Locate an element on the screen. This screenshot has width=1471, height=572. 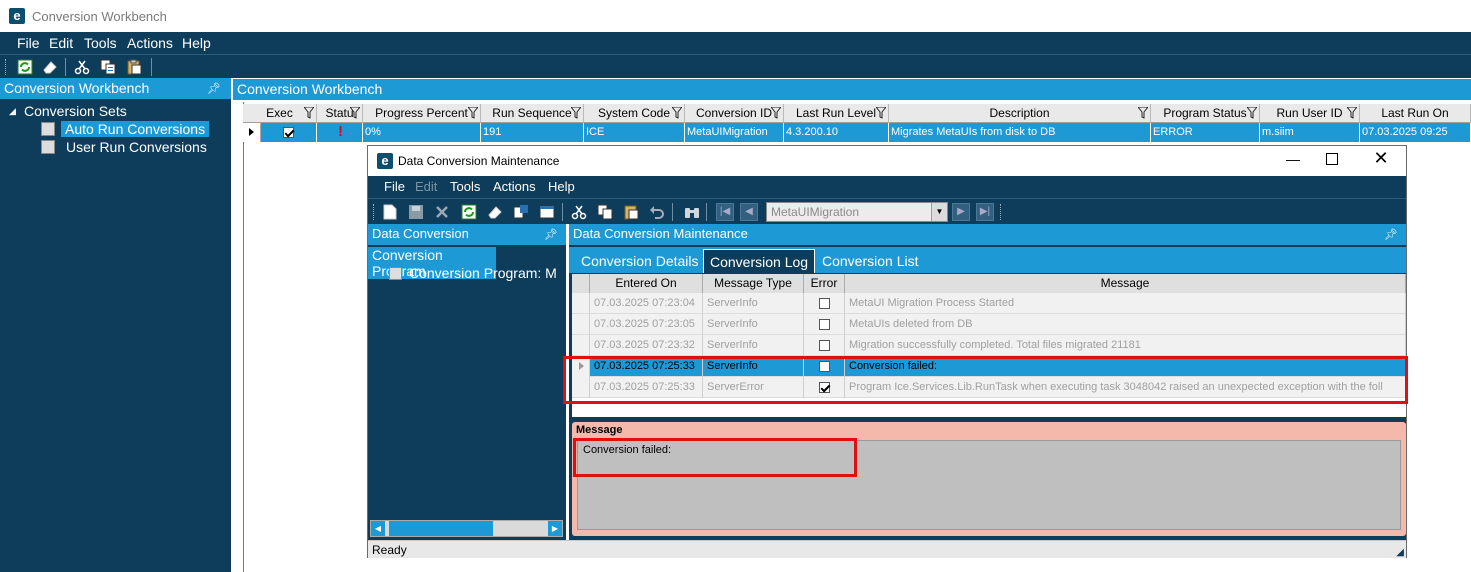
col-description: Description is located at coordinates (1020, 113).